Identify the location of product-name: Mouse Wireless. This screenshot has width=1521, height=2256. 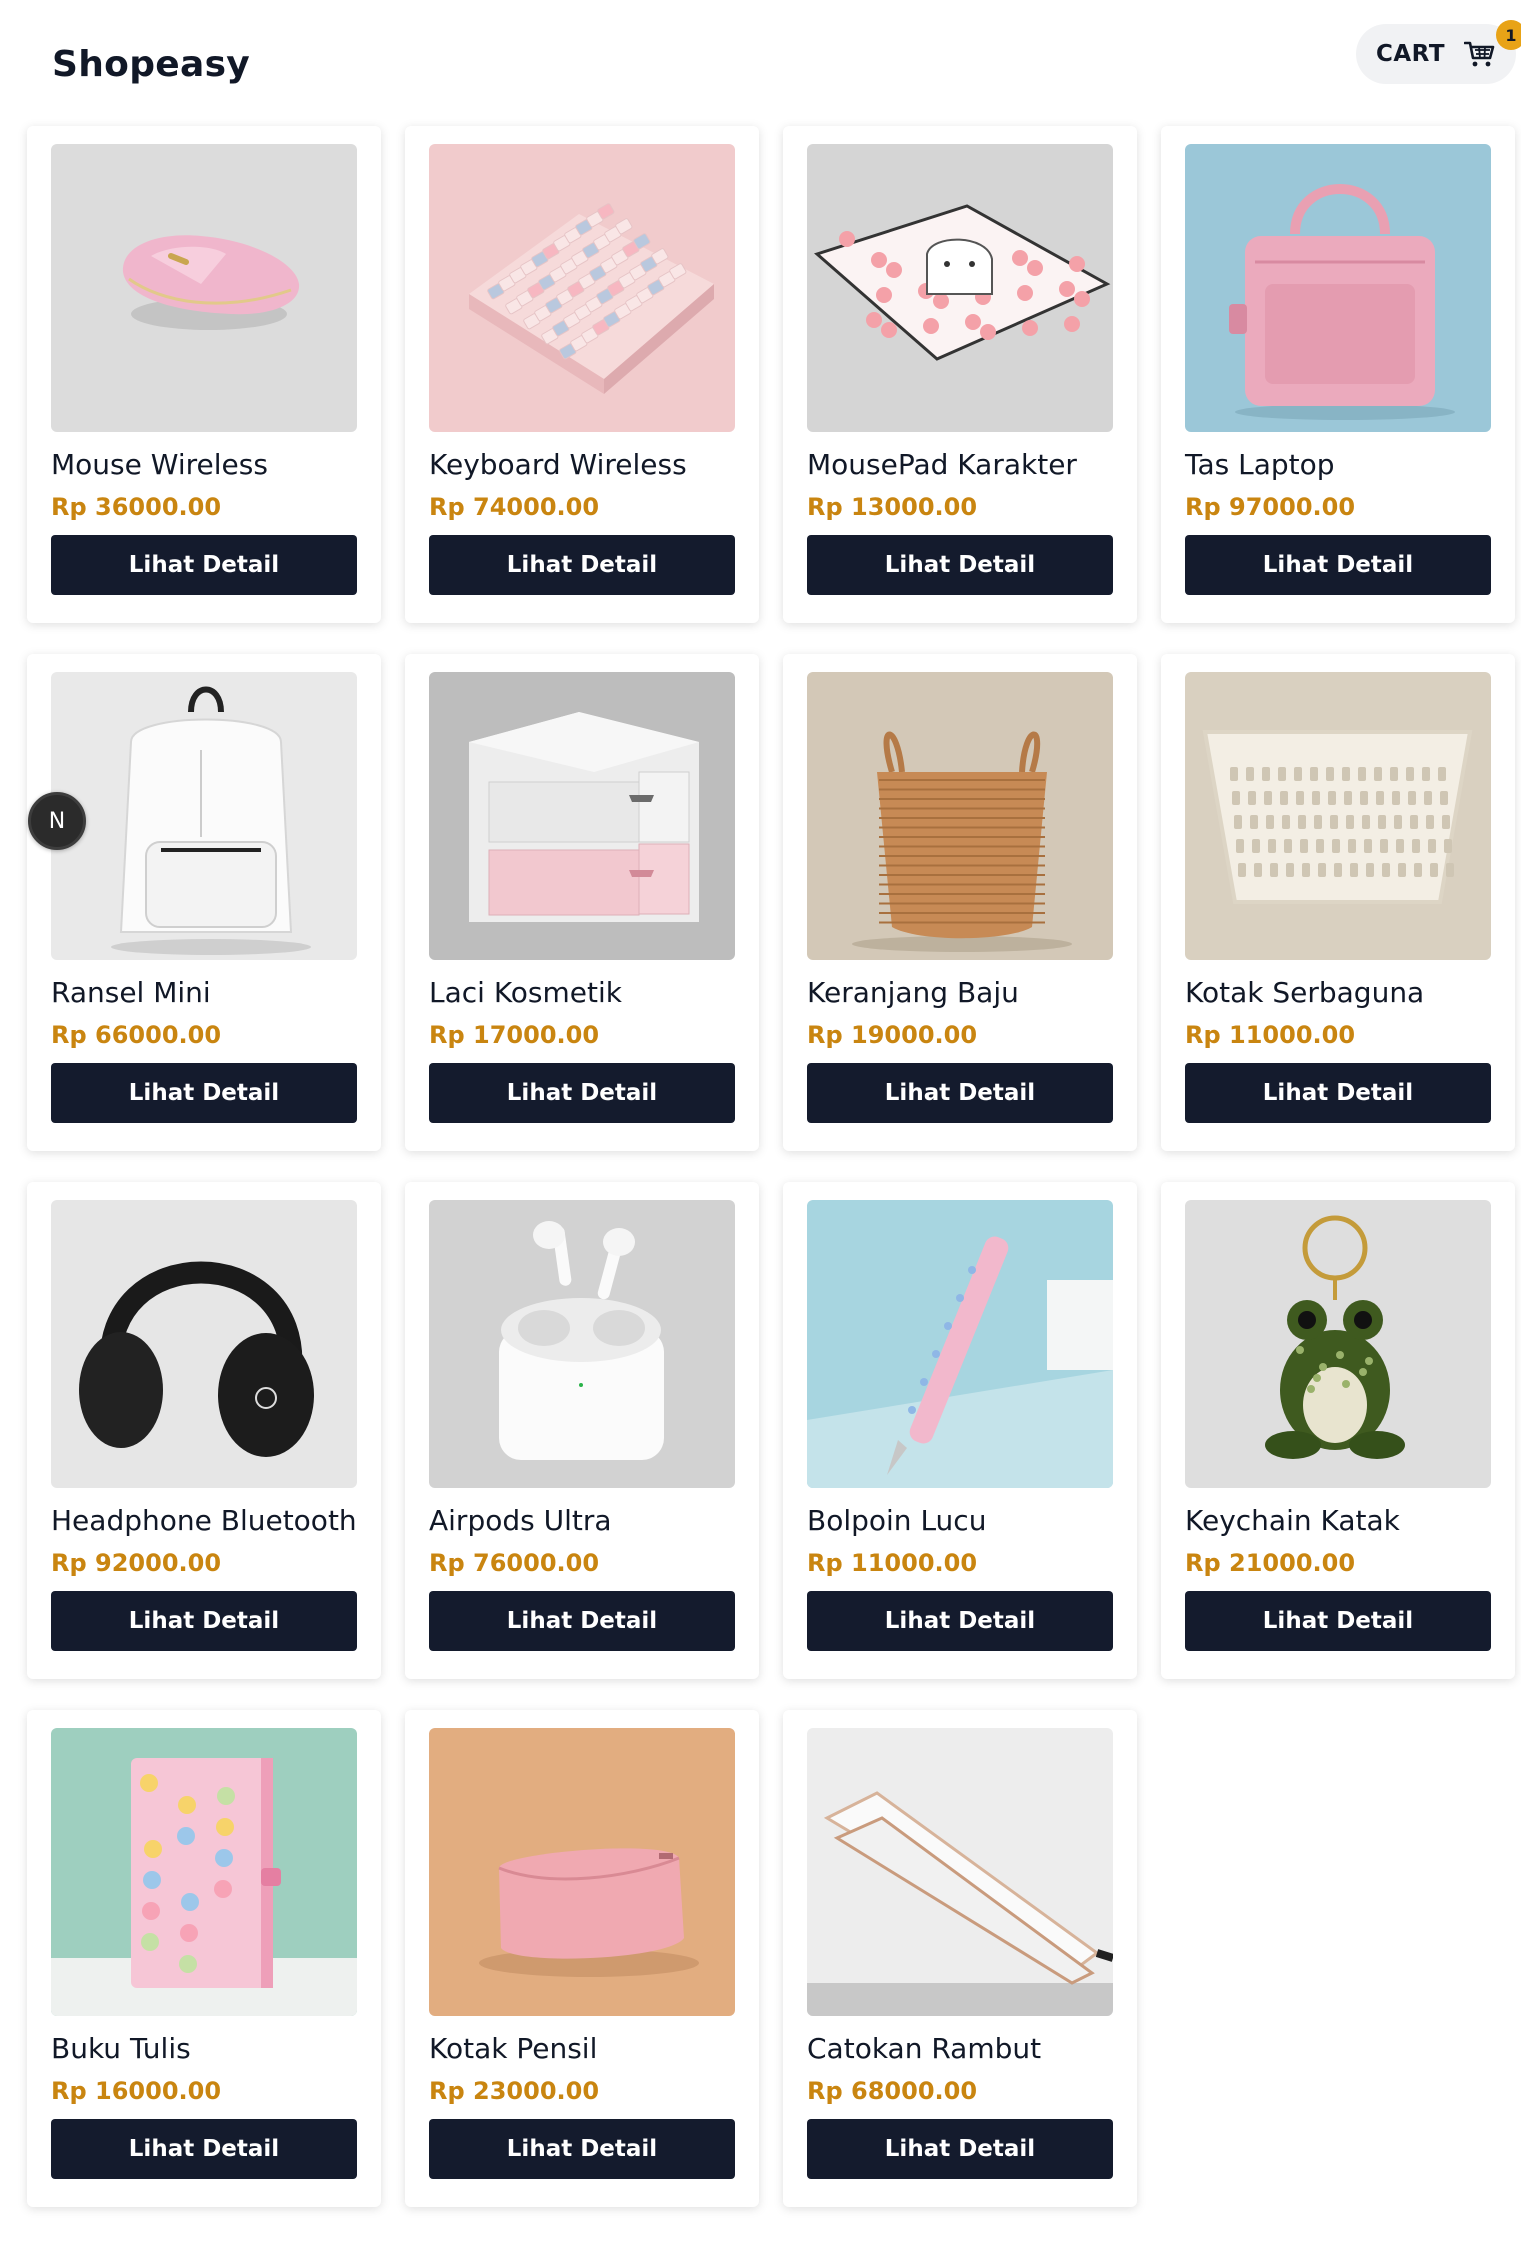
(159, 464).